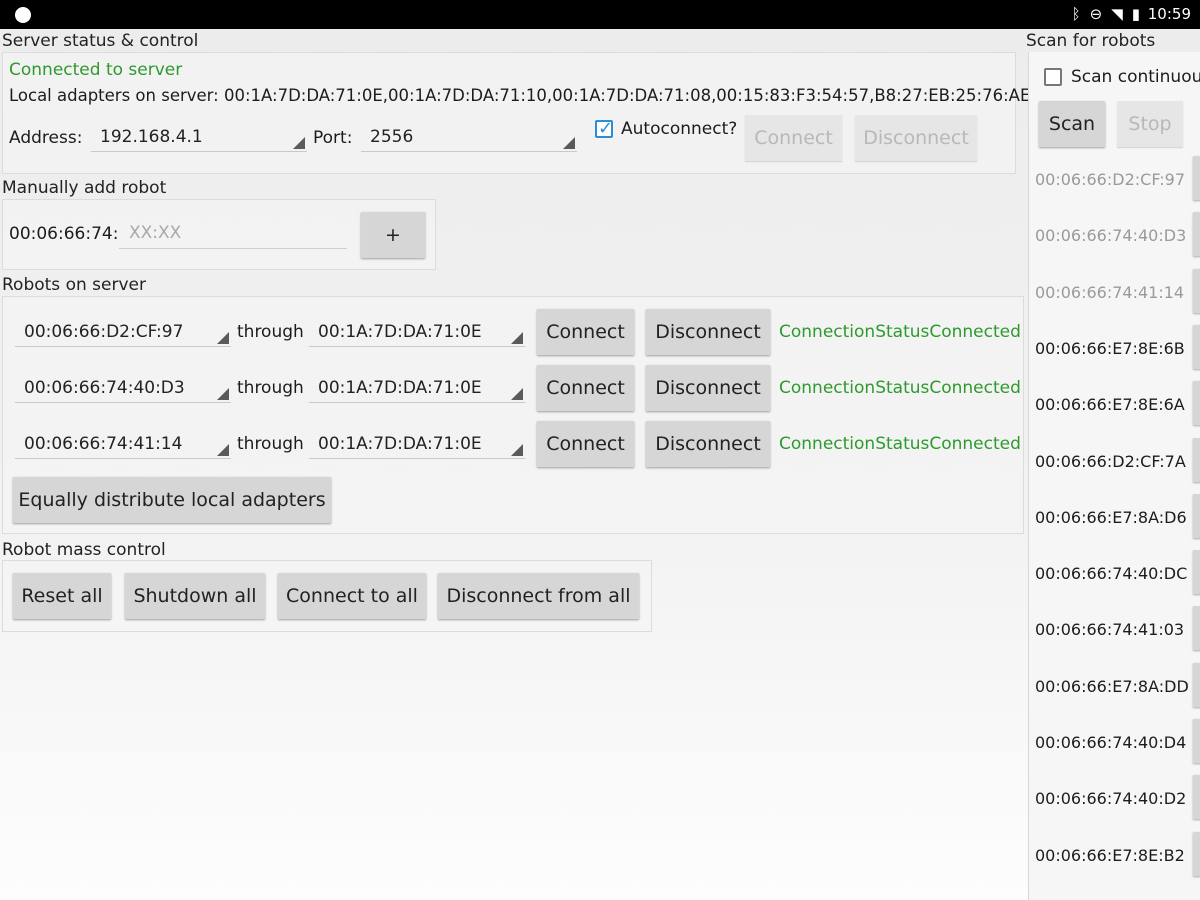 The width and height of the screenshot is (1200, 900). Describe the element at coordinates (1072, 124) in the screenshot. I see `scan-button: Scan` at that location.